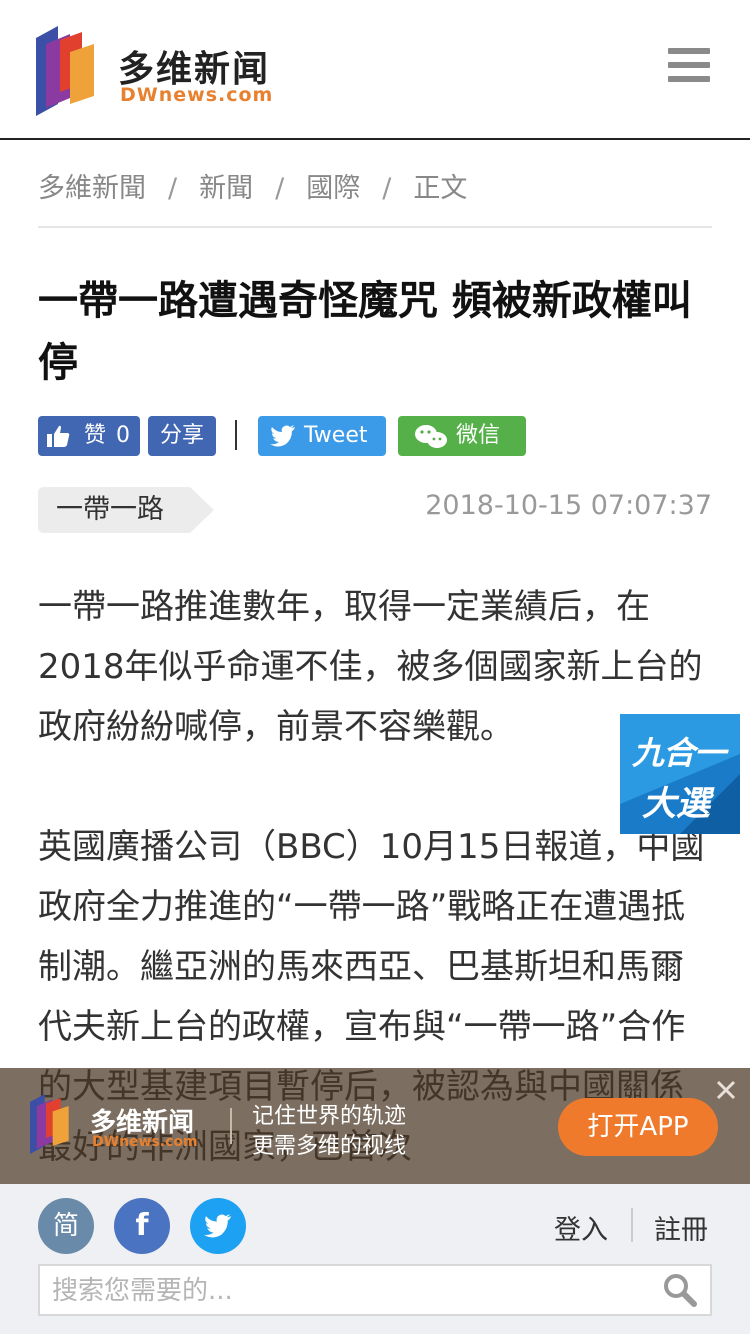 This screenshot has height=1334, width=750. Describe the element at coordinates (375, 70) in the screenshot. I see `site-header: 多维新闻 DWnews.com` at that location.